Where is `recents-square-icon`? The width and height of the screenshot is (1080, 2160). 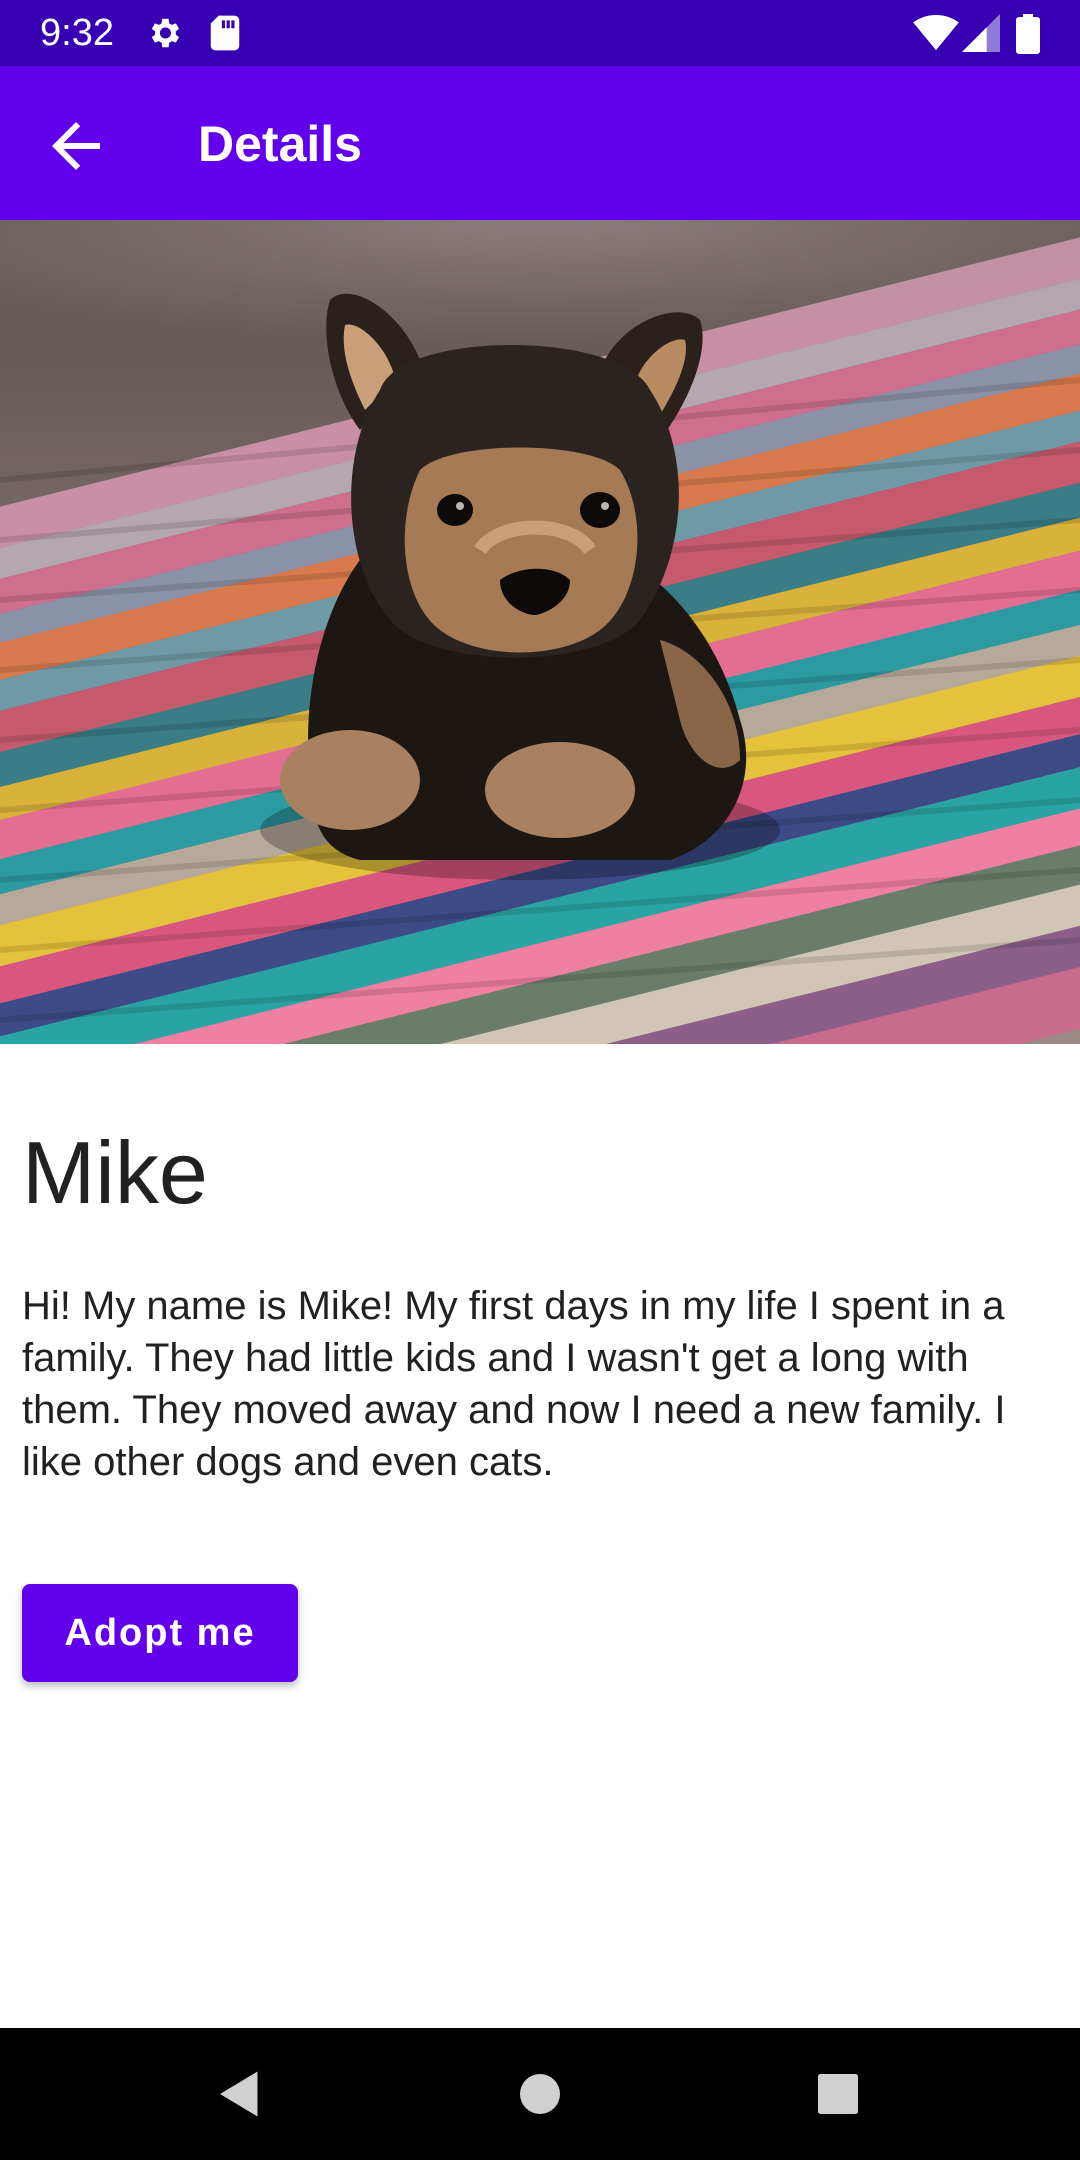
recents-square-icon is located at coordinates (838, 2094).